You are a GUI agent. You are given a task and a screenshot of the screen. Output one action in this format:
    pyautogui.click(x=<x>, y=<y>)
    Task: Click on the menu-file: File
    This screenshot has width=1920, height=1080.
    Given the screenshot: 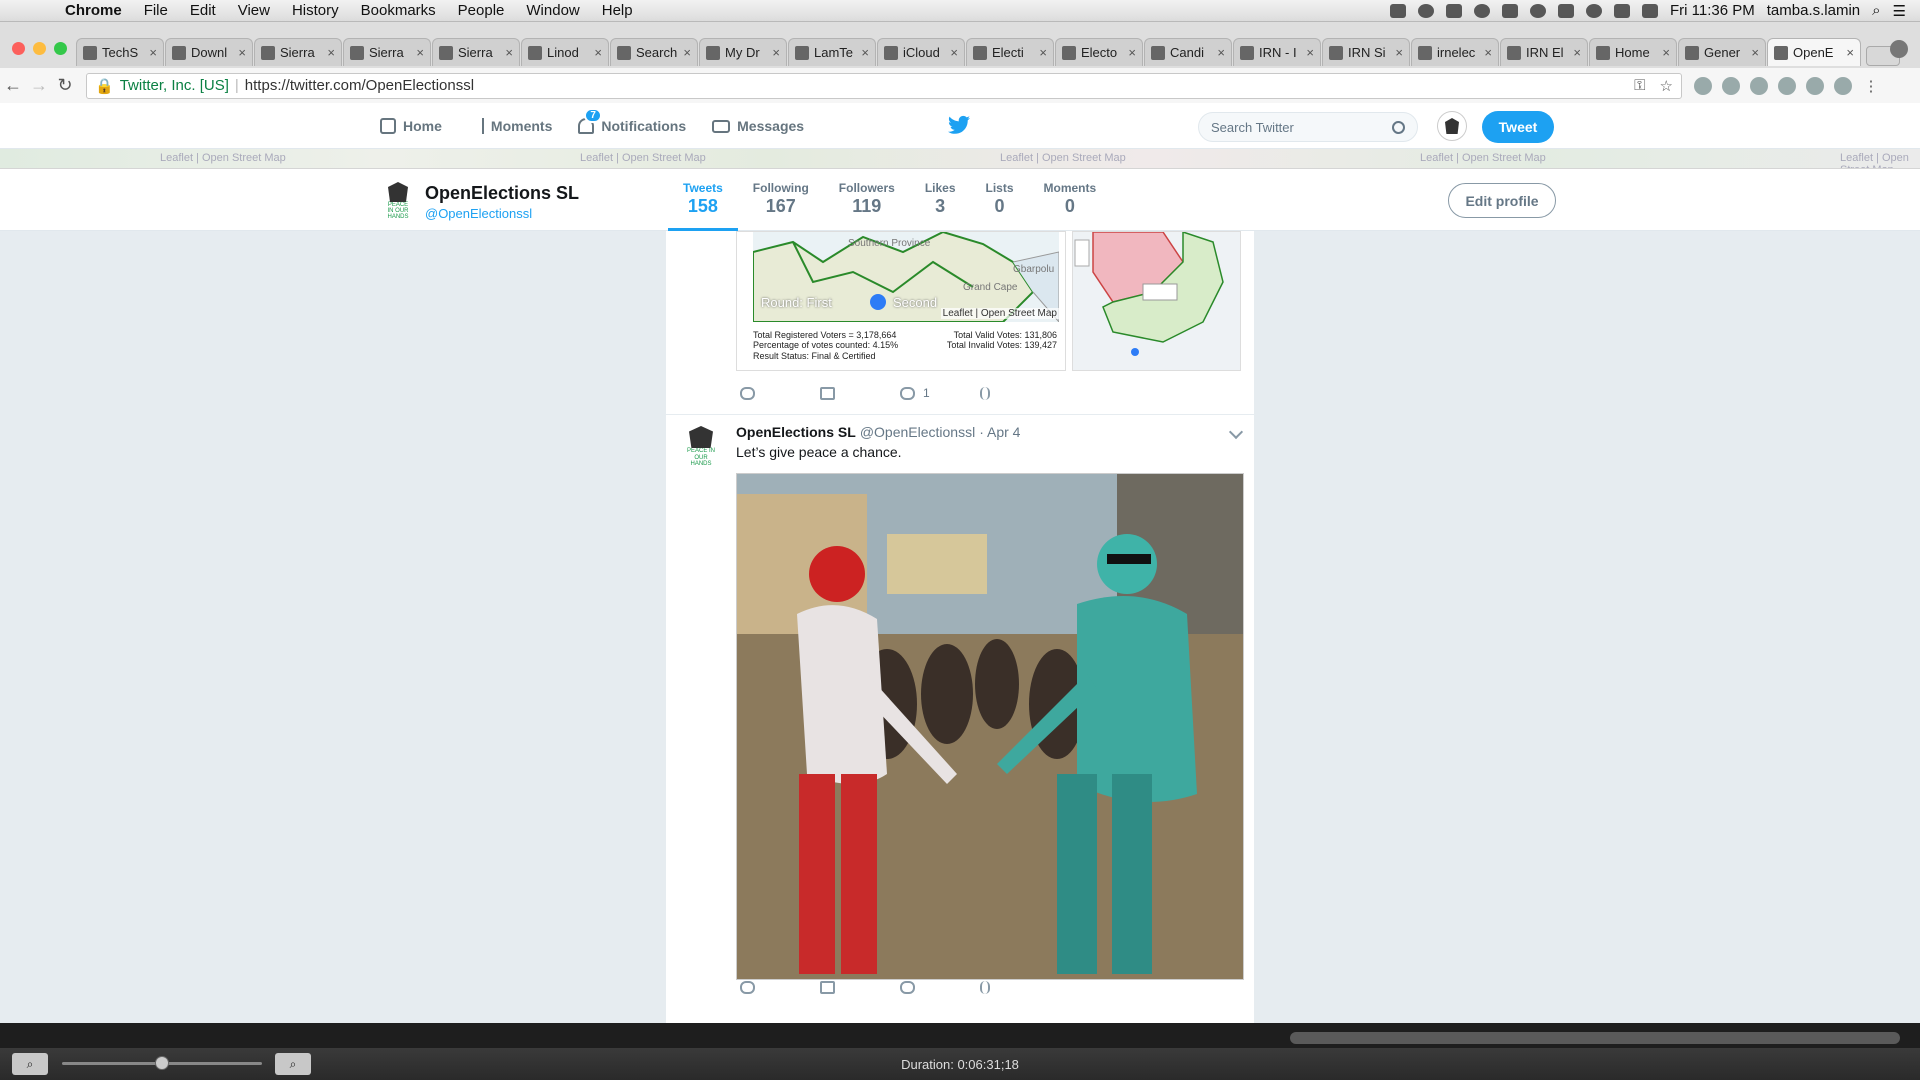 What is the action you would take?
    pyautogui.click(x=156, y=10)
    